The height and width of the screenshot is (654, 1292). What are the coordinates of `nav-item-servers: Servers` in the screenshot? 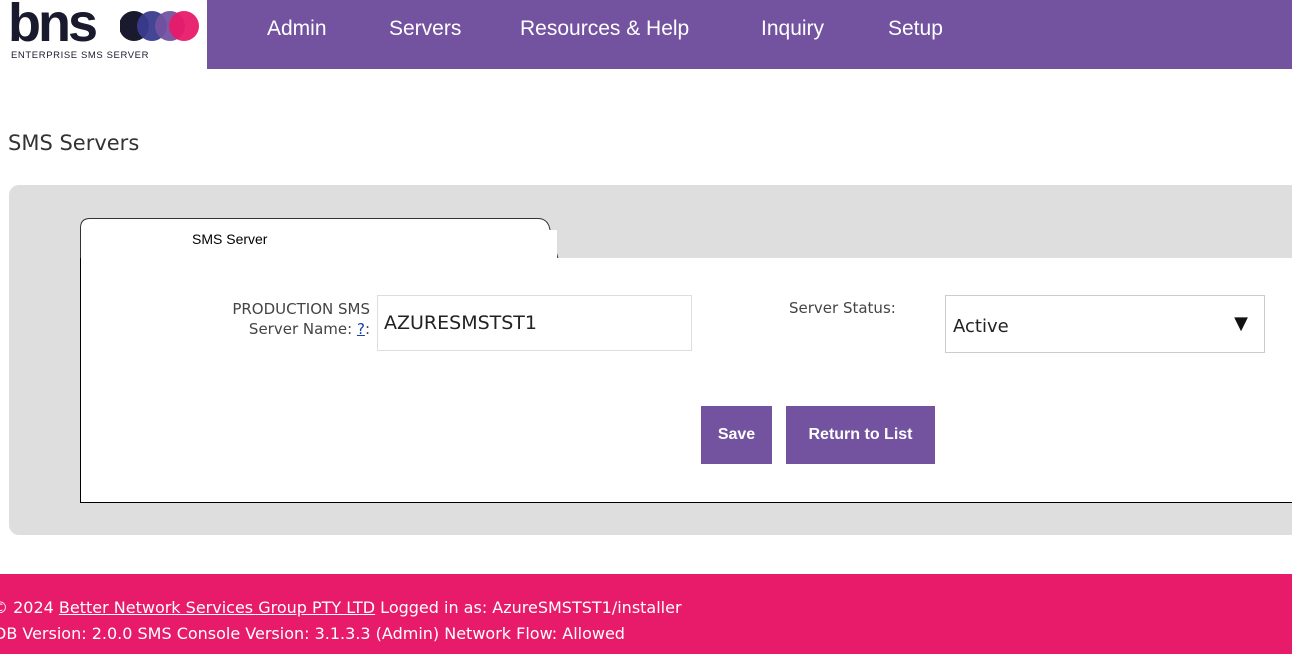 It's located at (425, 29).